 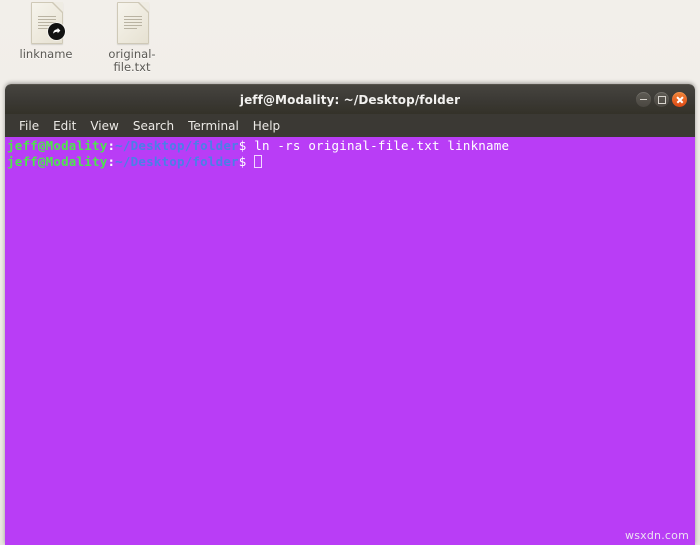 I want to click on document-page-shape, so click(x=133, y=23).